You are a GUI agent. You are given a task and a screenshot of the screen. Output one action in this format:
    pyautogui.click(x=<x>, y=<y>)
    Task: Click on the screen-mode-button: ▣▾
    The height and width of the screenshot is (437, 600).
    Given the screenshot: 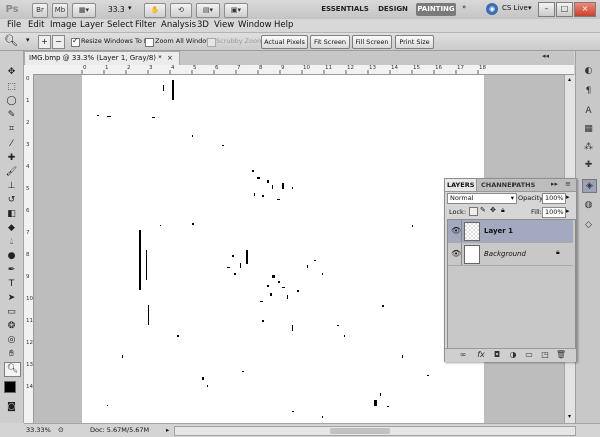 What is the action you would take?
    pyautogui.click(x=236, y=10)
    